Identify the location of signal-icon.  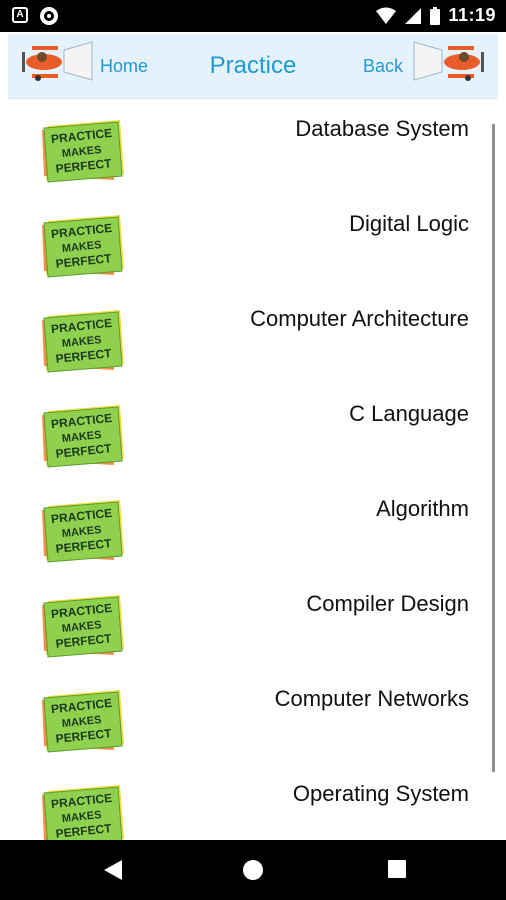
(413, 15).